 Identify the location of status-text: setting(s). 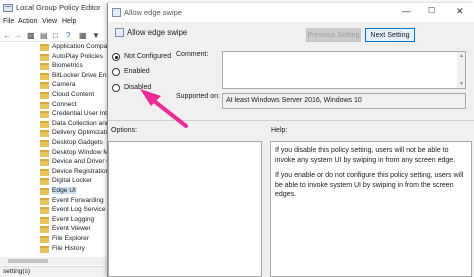
(17, 271).